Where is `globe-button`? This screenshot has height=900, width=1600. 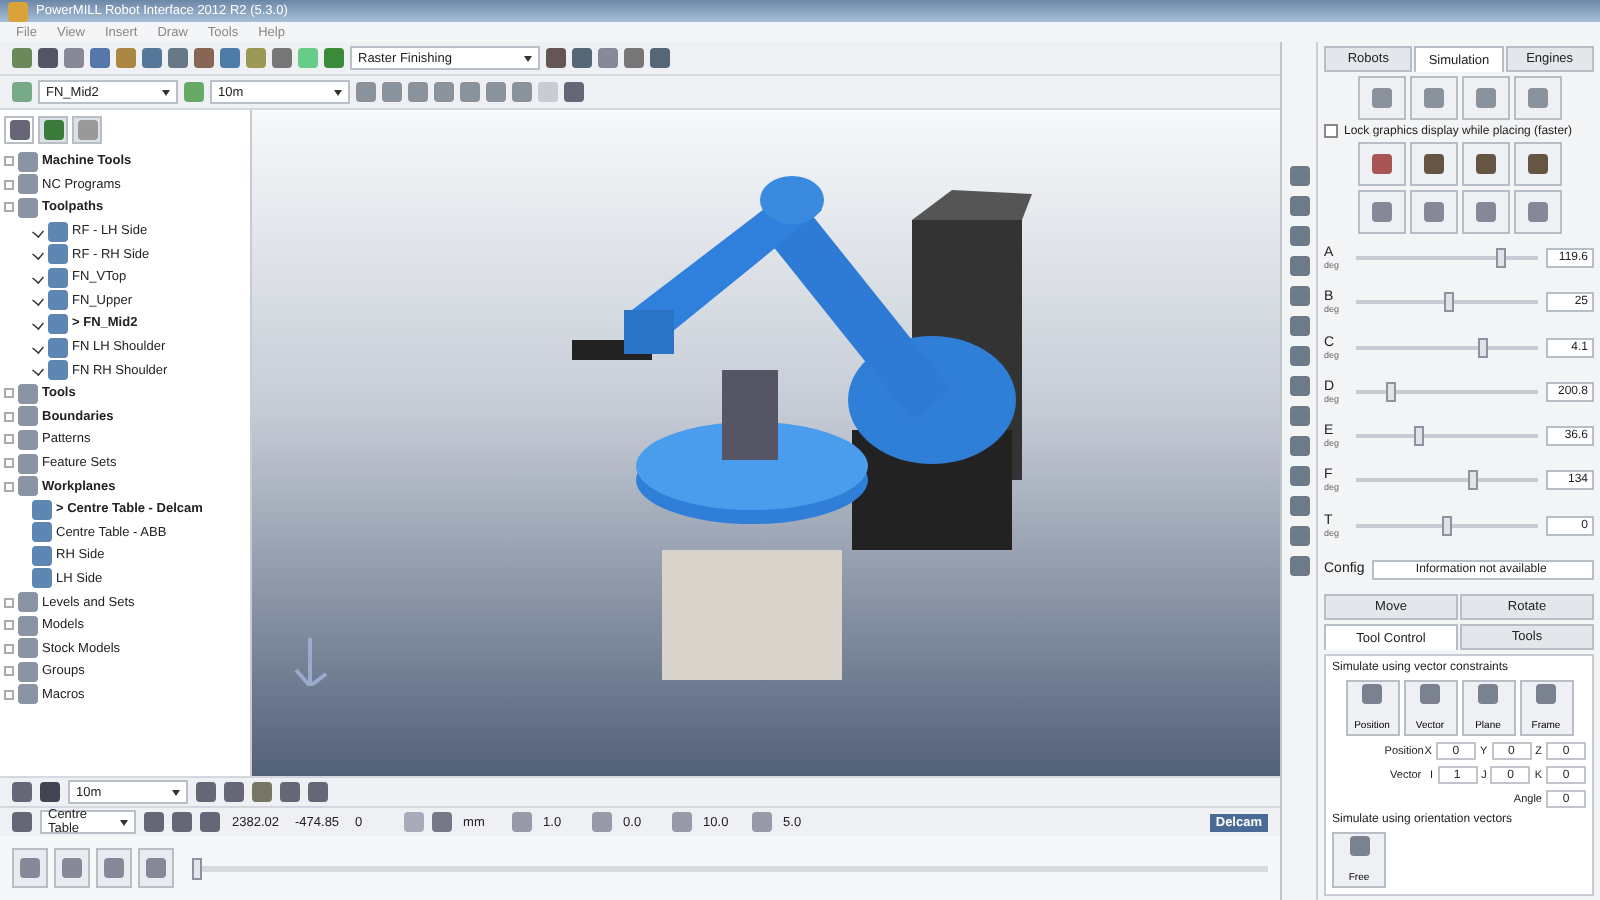
globe-button is located at coordinates (1537, 98).